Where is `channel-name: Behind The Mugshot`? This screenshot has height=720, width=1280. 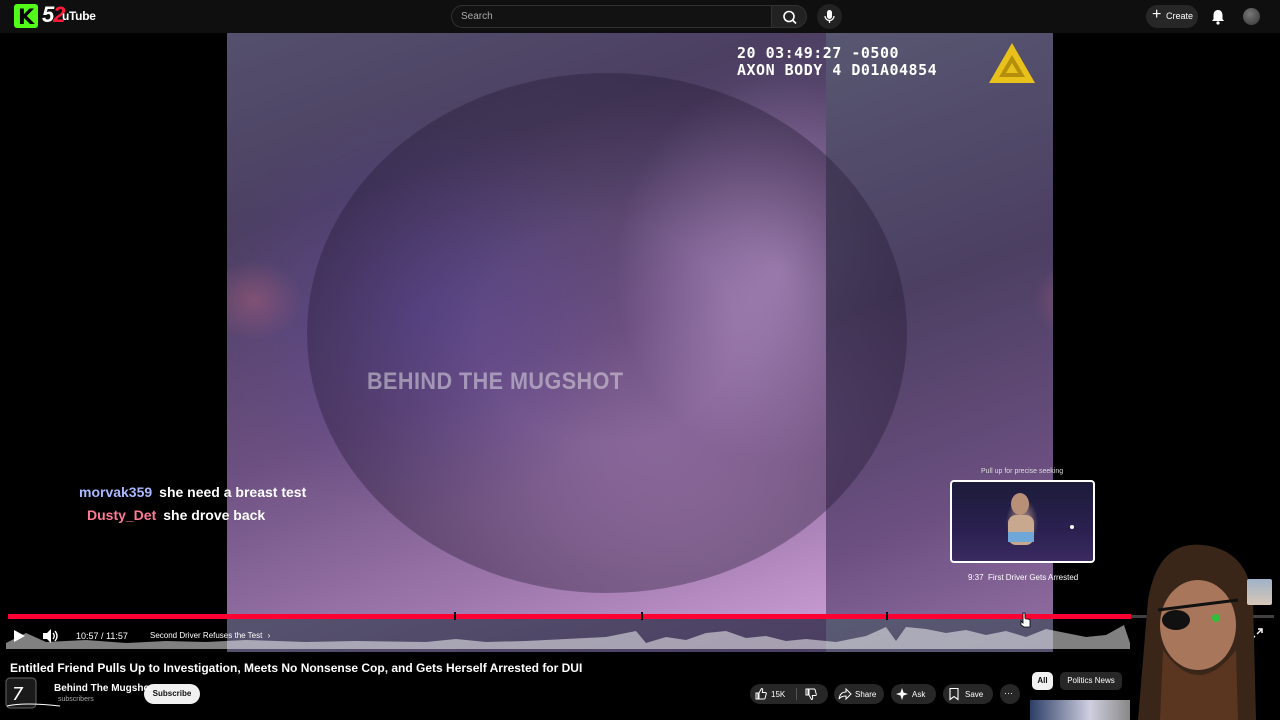
channel-name: Behind The Mugshot is located at coordinates (103, 688).